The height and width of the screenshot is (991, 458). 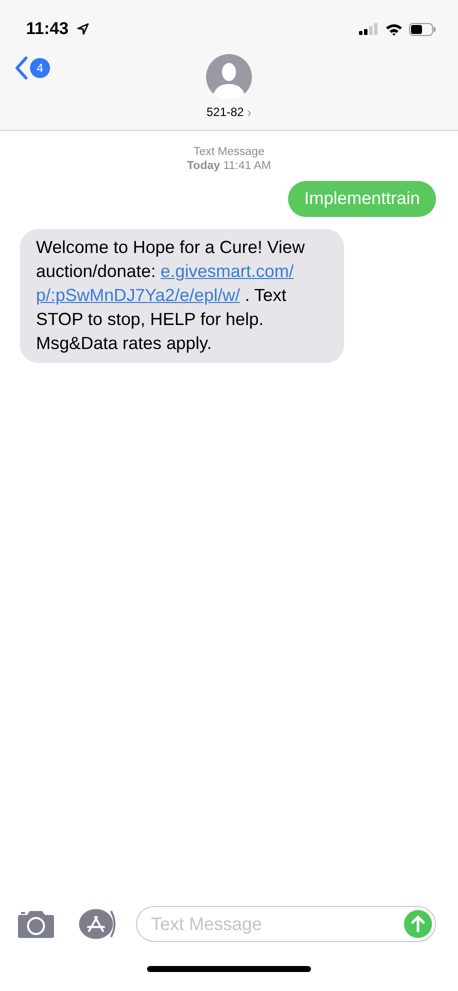 What do you see at coordinates (229, 152) in the screenshot?
I see `service-label: Text Message` at bounding box center [229, 152].